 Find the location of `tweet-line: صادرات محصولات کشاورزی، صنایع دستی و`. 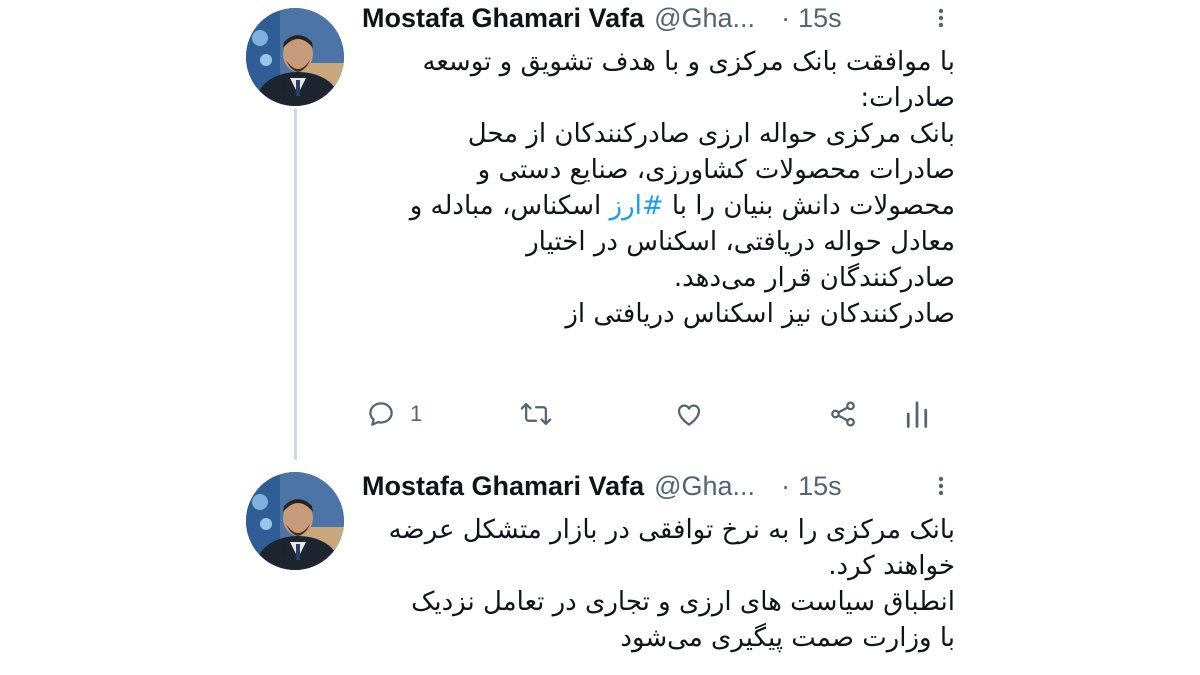

tweet-line: صادرات محصولات کشاورزی، صنایع دستی و is located at coordinates (716, 170).